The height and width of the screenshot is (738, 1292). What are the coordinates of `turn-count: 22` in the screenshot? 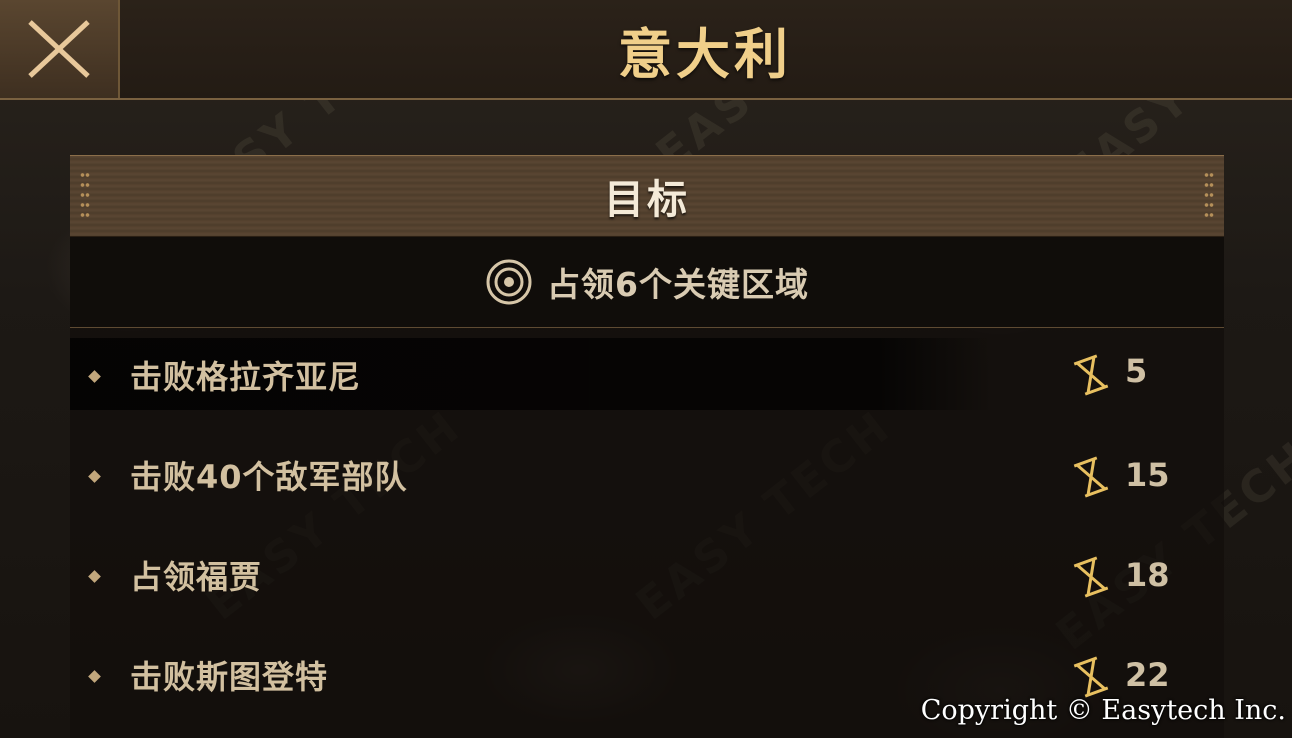 It's located at (1147, 675).